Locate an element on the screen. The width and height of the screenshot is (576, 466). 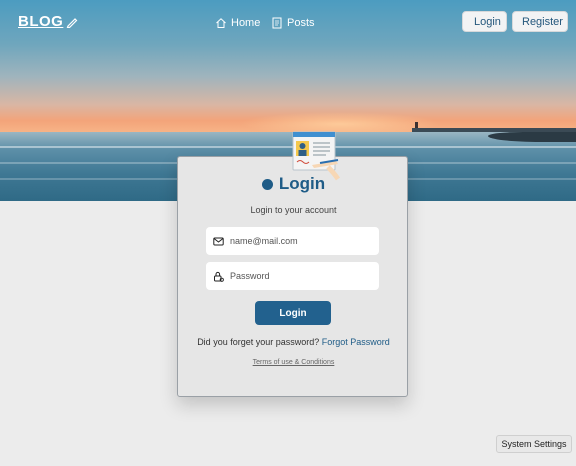
title-dot is located at coordinates (267, 184).